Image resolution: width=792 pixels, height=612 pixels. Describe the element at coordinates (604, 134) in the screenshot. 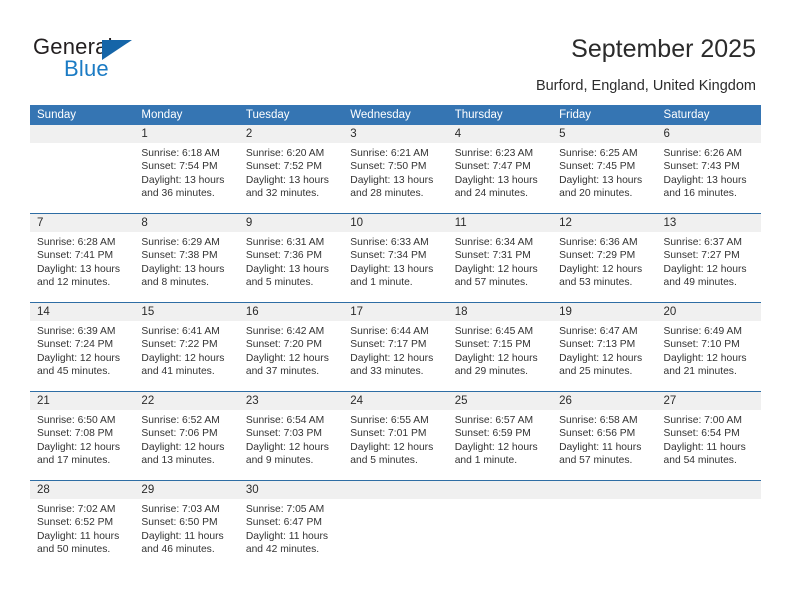

I see `day-number: 5` at that location.